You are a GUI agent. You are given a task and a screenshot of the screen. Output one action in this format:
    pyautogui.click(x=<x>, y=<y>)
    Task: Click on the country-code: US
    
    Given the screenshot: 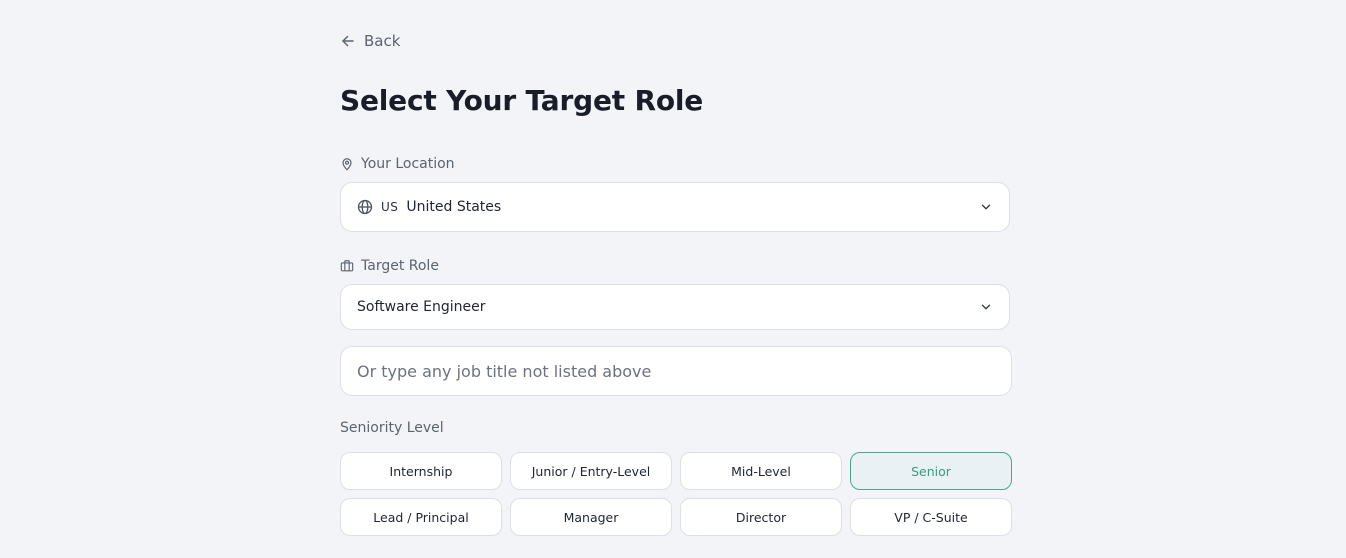 What is the action you would take?
    pyautogui.click(x=390, y=207)
    